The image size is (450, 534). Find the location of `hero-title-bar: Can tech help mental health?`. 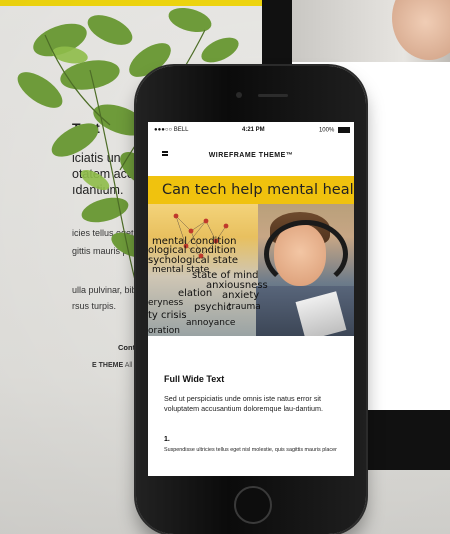

hero-title-bar: Can tech help mental health? is located at coordinates (251, 190).